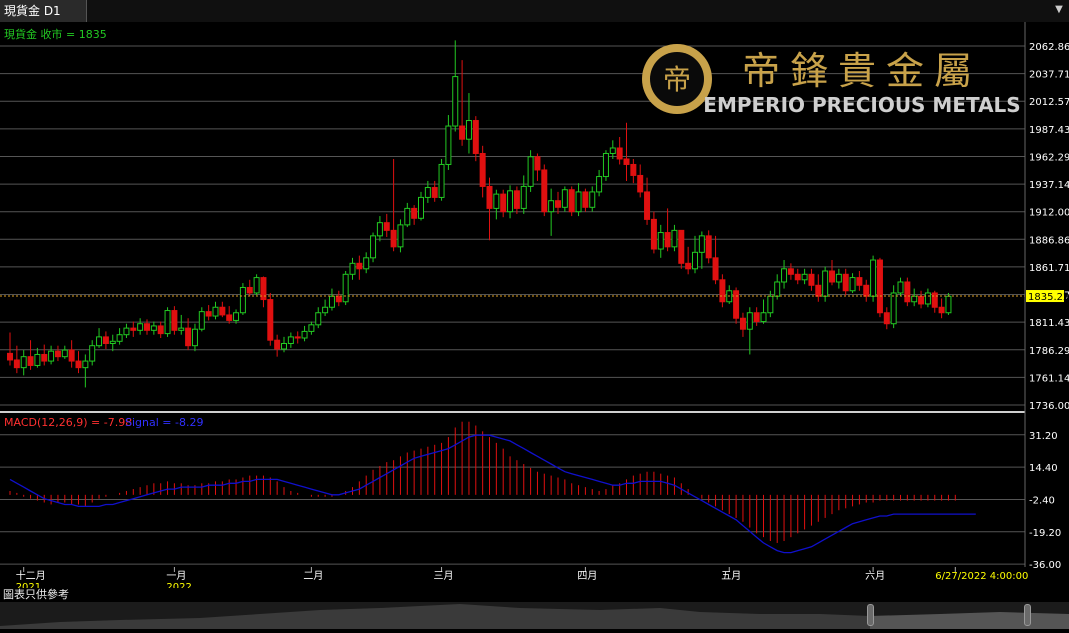 This screenshot has width=1069, height=633. What do you see at coordinates (1045, 533) in the screenshot?
I see `macd-tick-label: -19.20` at bounding box center [1045, 533].